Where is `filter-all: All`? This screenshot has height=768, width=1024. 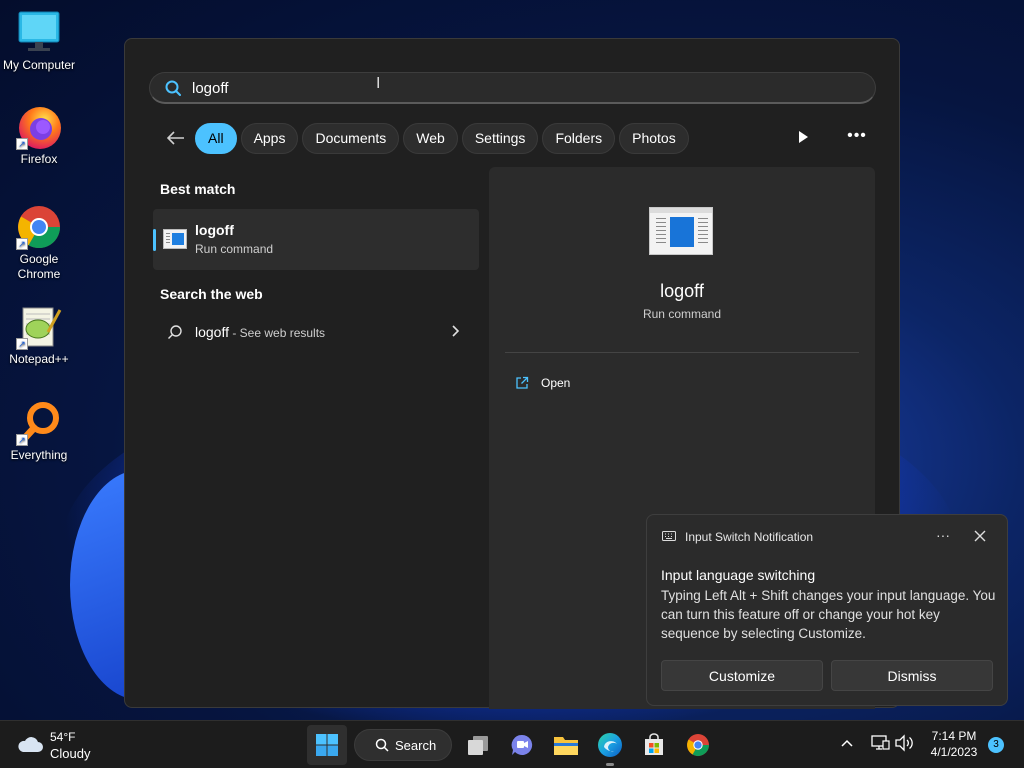
filter-all: All is located at coordinates (216, 138).